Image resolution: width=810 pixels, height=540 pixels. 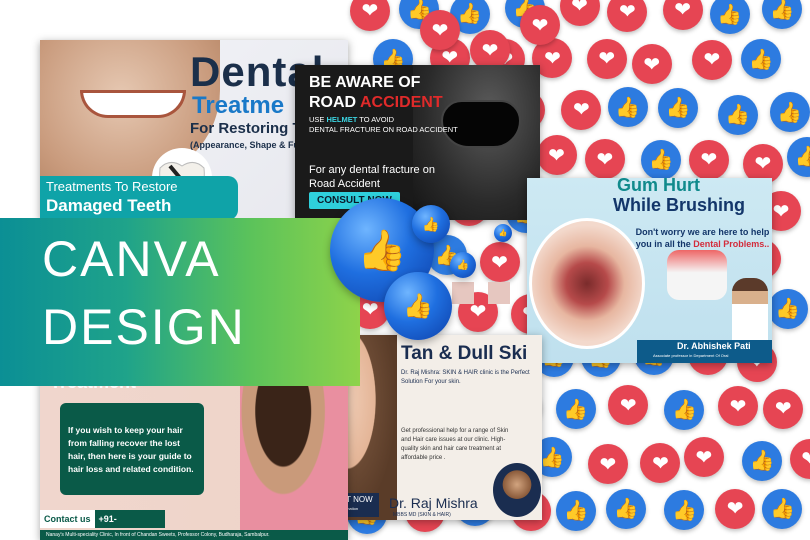 What do you see at coordinates (334, 102) in the screenshot?
I see `road-heading-white: ROAD` at bounding box center [334, 102].